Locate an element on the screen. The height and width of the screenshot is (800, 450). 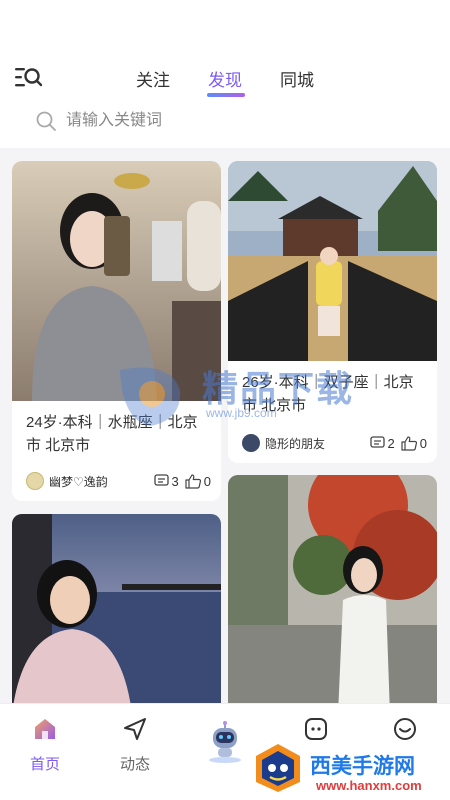
comment-count-value: 3 is located at coordinates (175, 481).